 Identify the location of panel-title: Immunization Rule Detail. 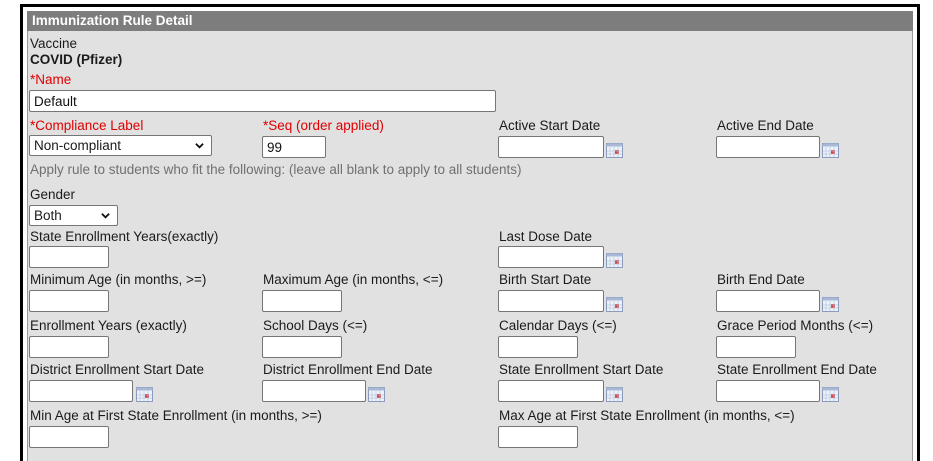
(112, 20).